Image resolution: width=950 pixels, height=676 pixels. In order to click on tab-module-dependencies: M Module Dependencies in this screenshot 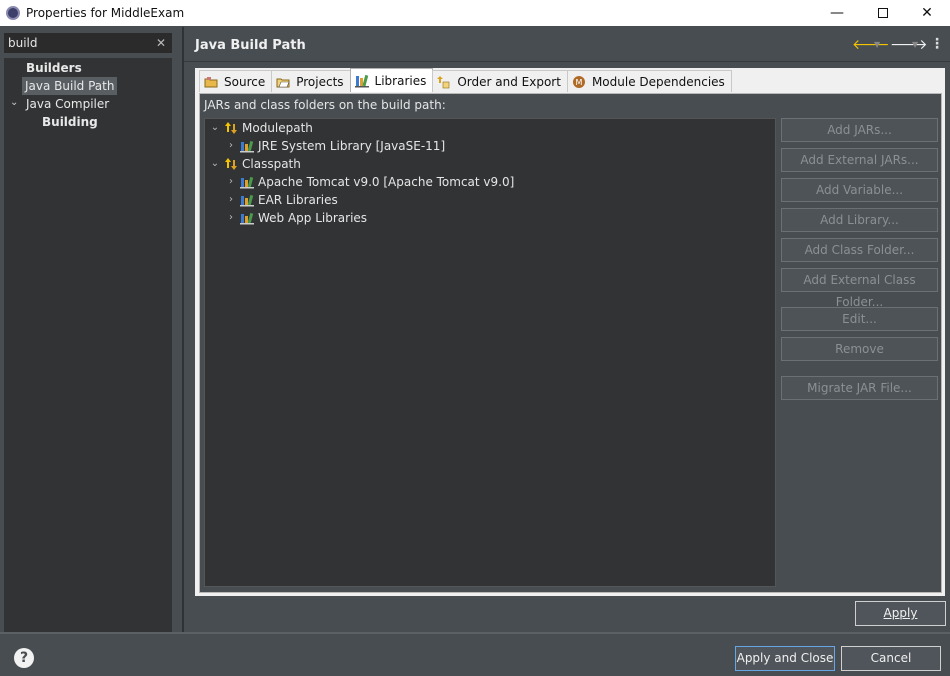, I will do `click(649, 81)`.